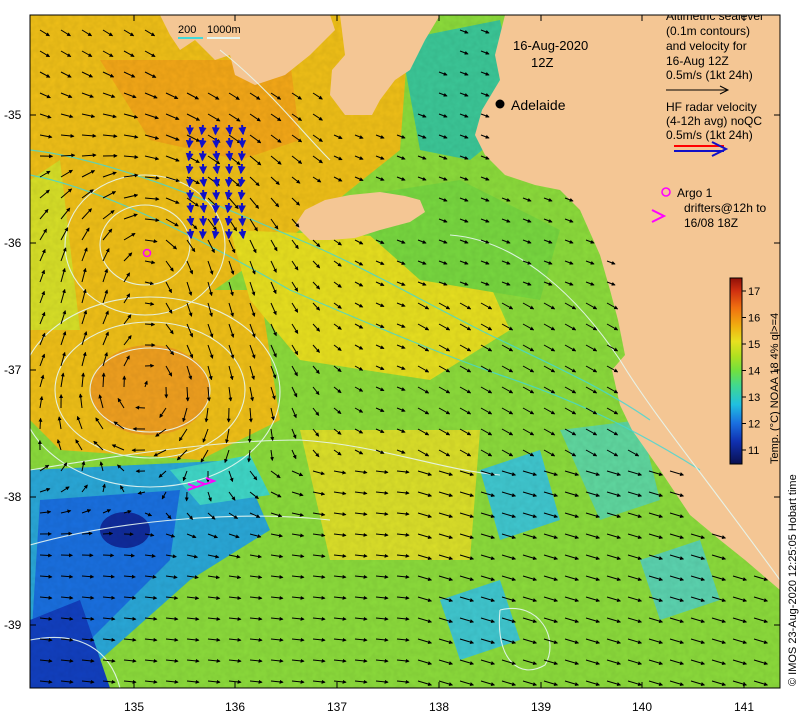  What do you see at coordinates (13, 243) in the screenshot?
I see `lat-tick-label: -36` at bounding box center [13, 243].